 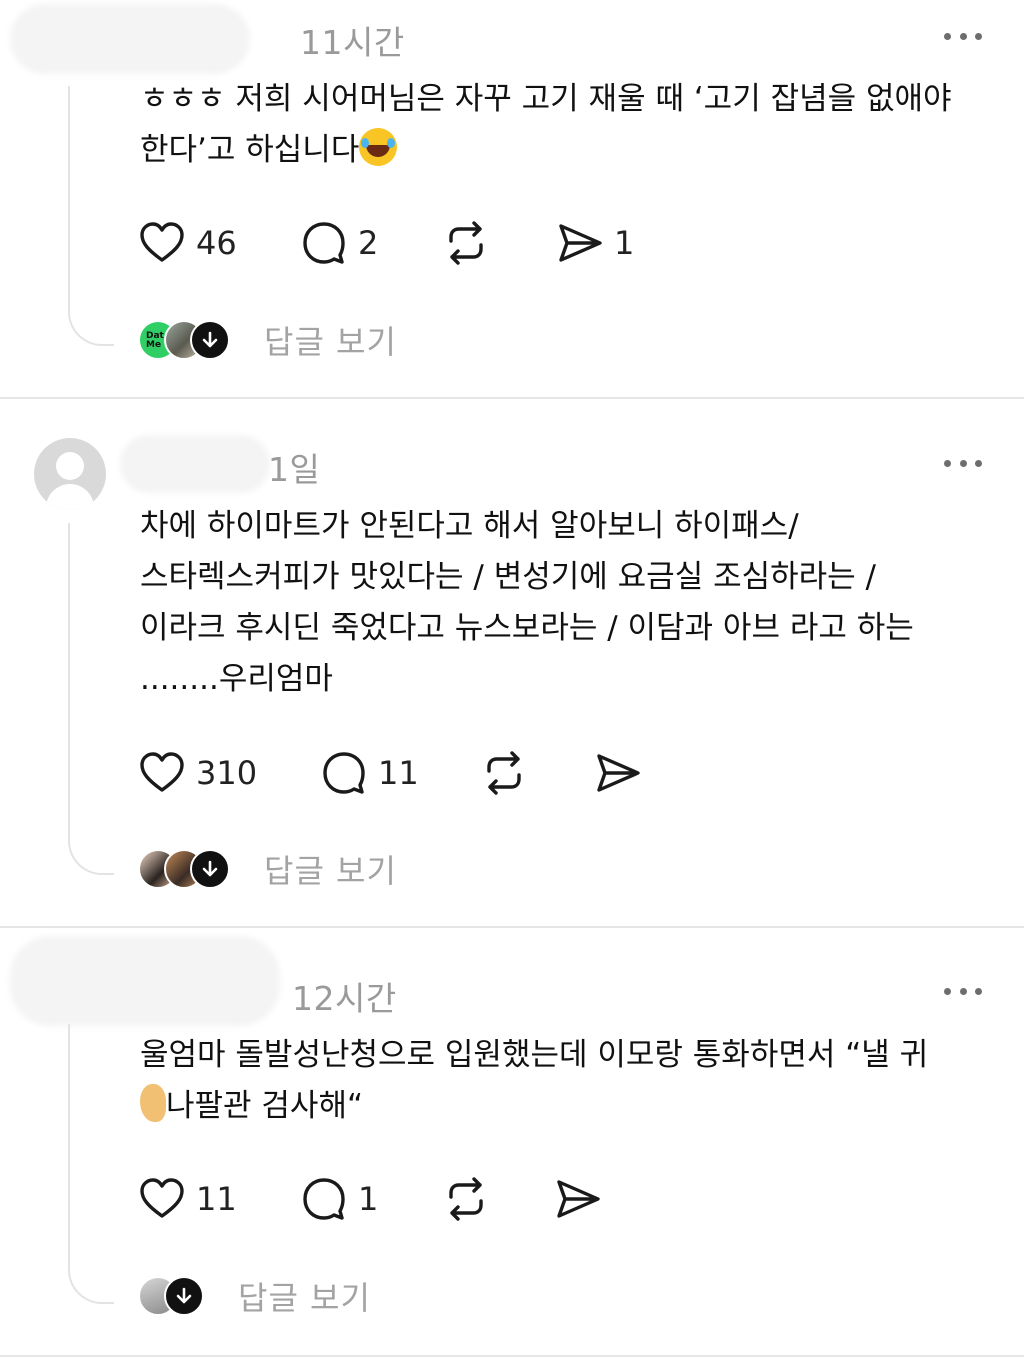 What do you see at coordinates (352, 42) in the screenshot?
I see `post-time: 11시간` at bounding box center [352, 42].